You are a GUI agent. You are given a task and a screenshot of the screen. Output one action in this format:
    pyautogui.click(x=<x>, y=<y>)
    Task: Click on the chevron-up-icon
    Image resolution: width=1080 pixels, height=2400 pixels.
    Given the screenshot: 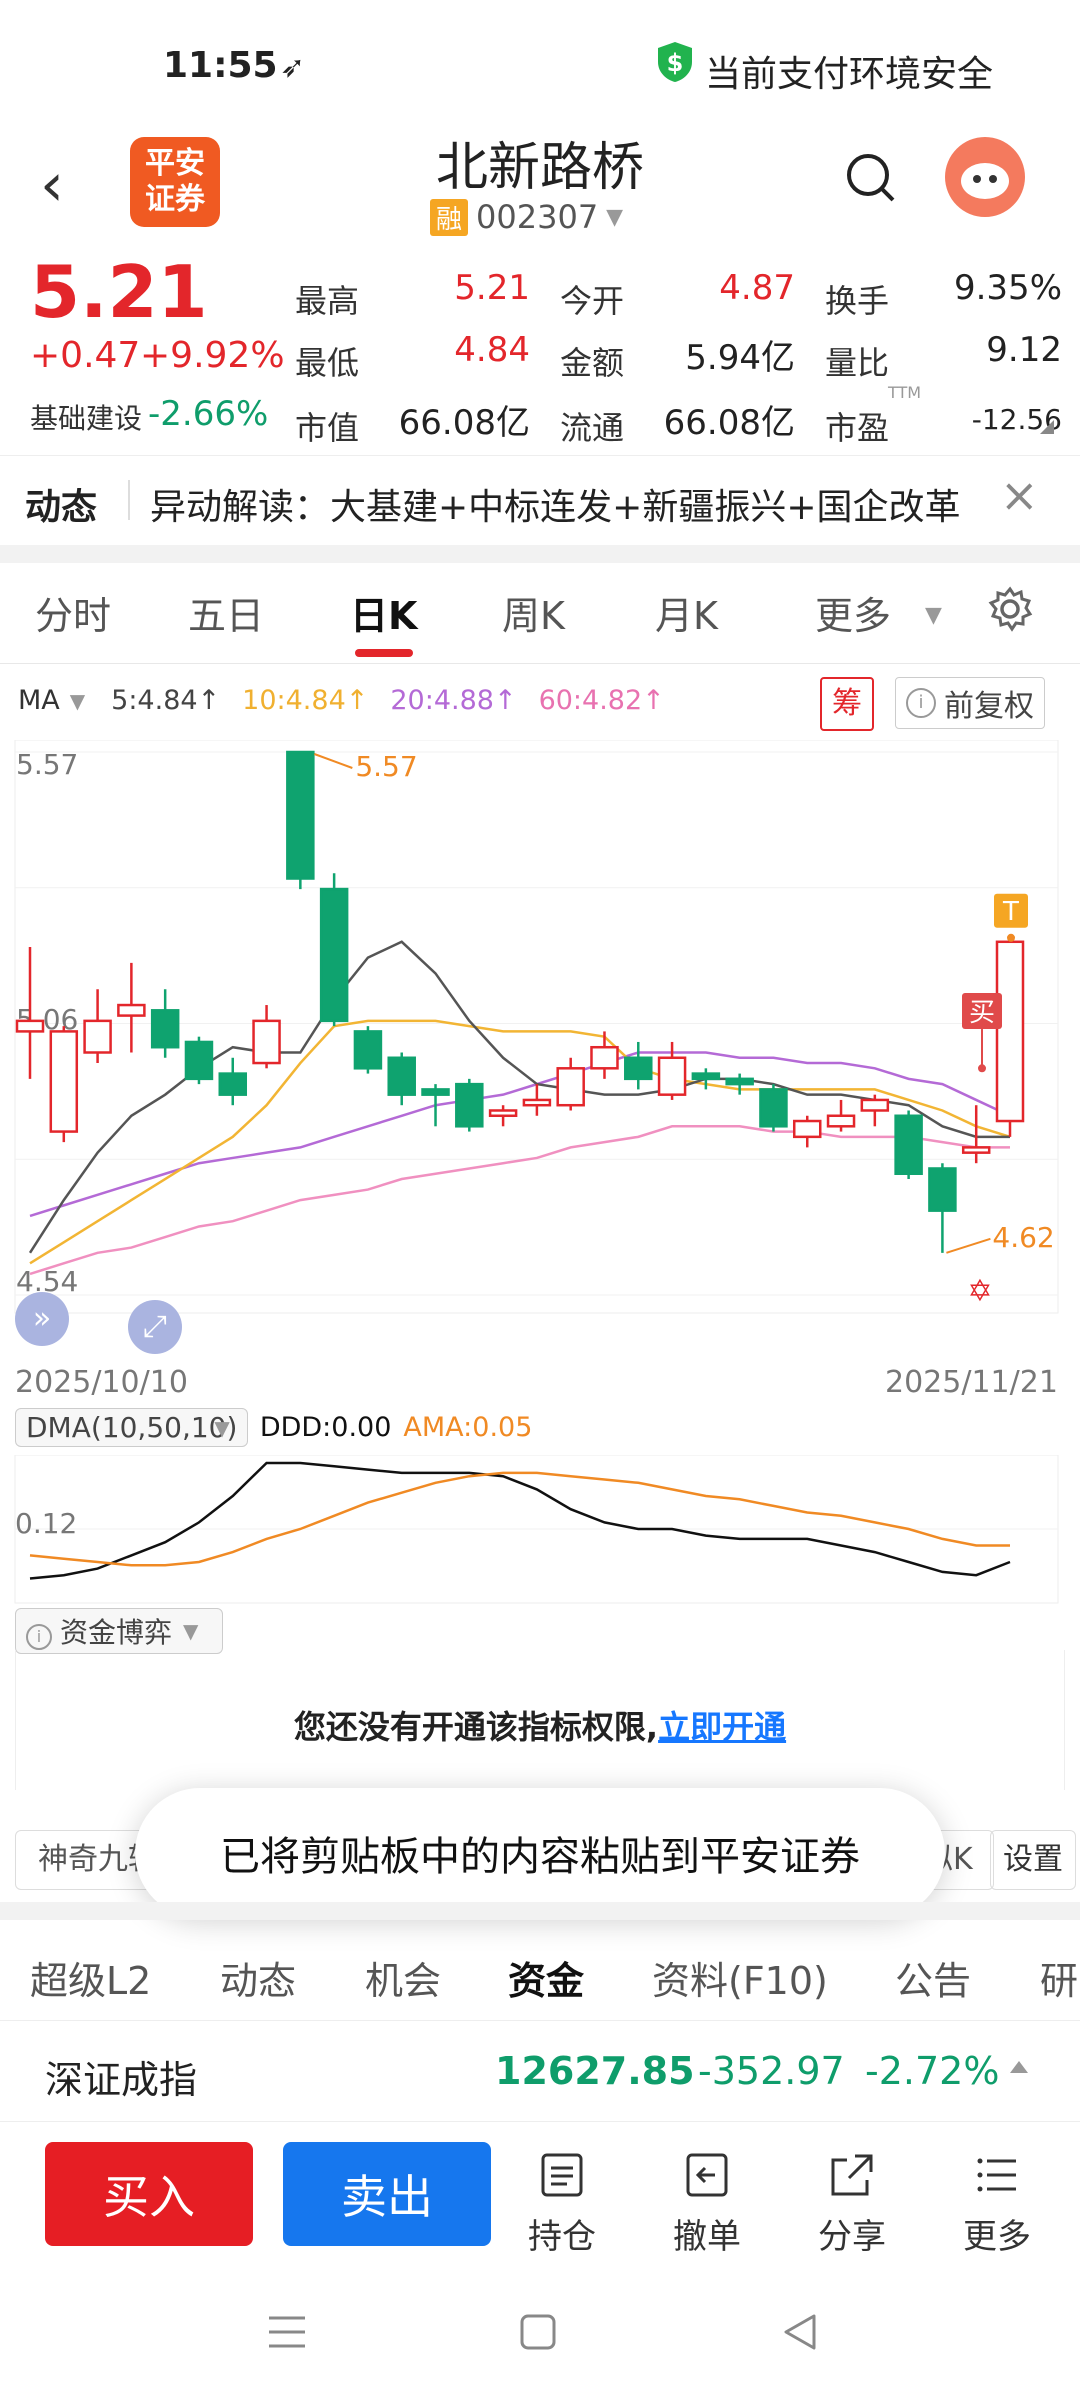 What is the action you would take?
    pyautogui.click(x=1019, y=2067)
    